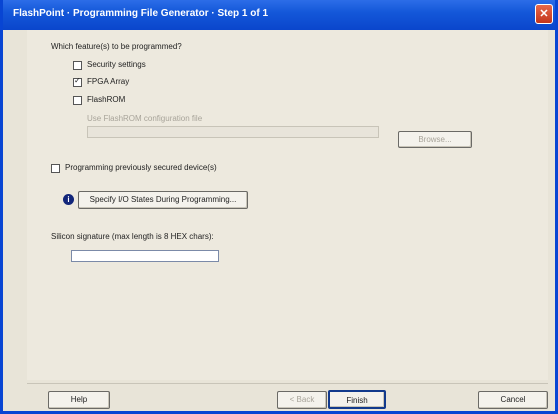  I want to click on check-icon: ✓, so click(77, 80).